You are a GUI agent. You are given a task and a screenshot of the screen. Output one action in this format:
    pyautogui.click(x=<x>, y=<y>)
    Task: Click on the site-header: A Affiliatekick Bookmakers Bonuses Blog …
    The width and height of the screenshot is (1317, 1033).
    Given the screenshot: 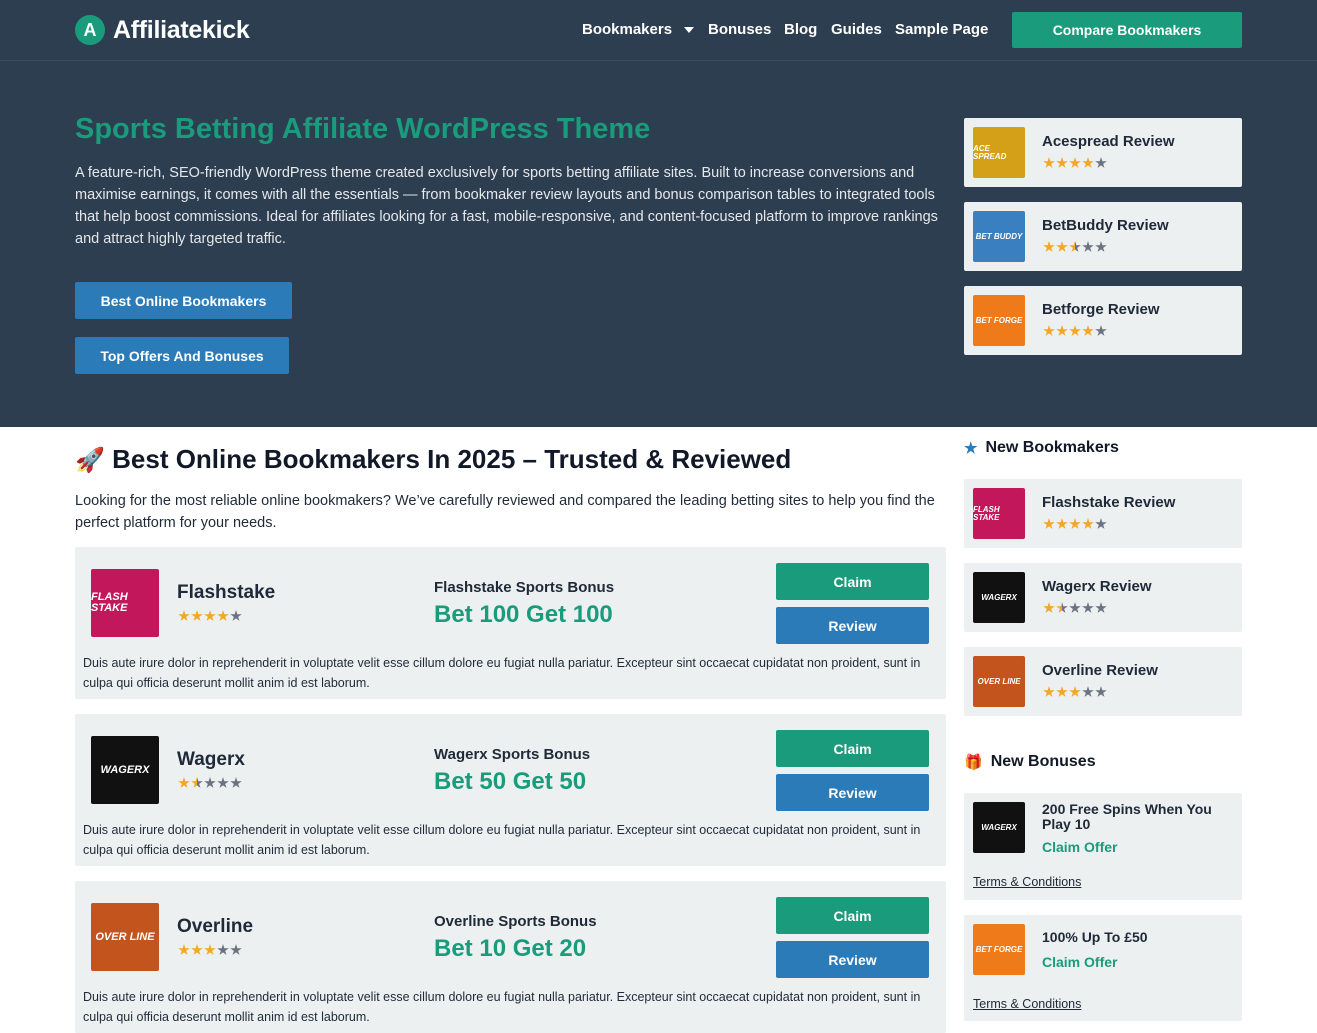 What is the action you would take?
    pyautogui.click(x=658, y=30)
    